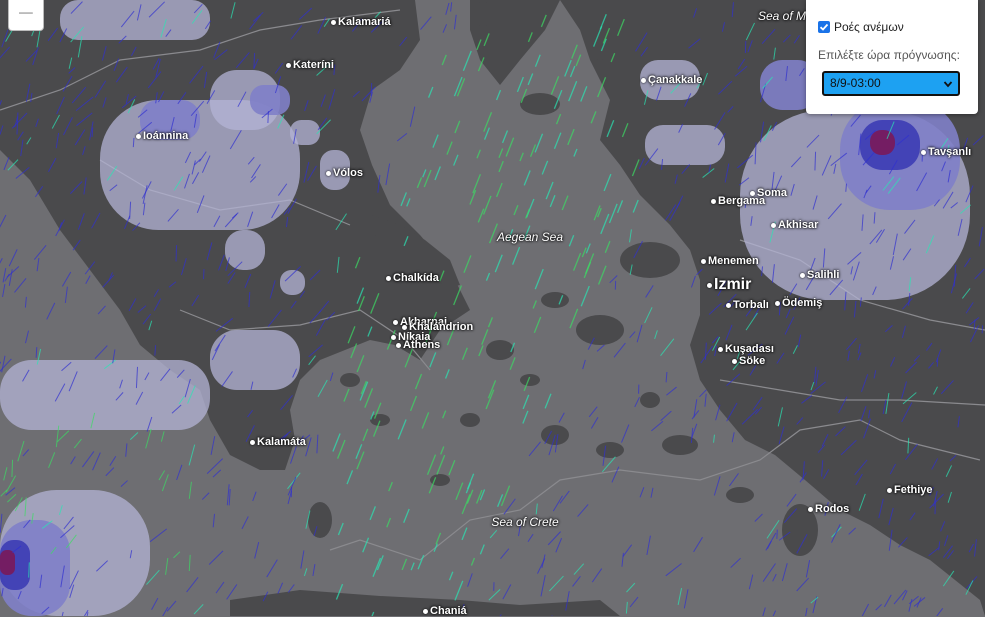 This screenshot has height=617, width=985. Describe the element at coordinates (869, 27) in the screenshot. I see `wind-flow-label: Ροές ανέμων` at that location.